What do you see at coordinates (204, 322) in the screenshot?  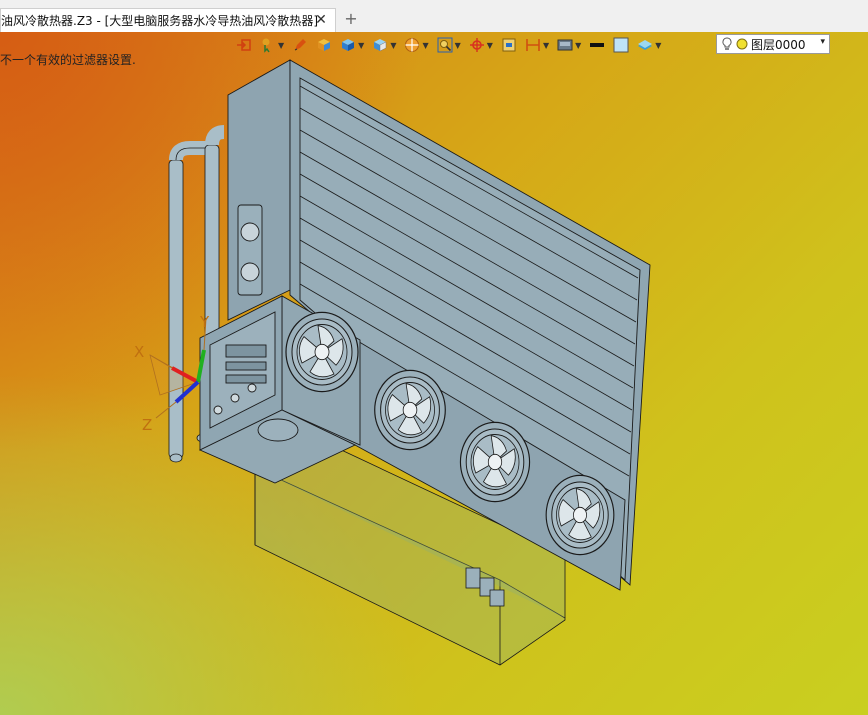 I see `axis-y-label: Y` at bounding box center [204, 322].